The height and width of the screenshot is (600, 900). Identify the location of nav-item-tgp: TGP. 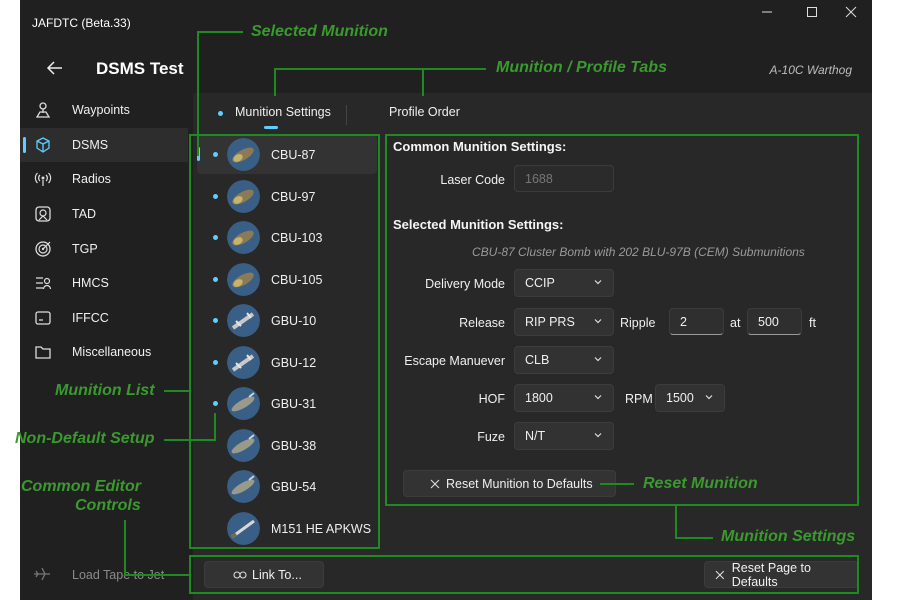
(104, 248).